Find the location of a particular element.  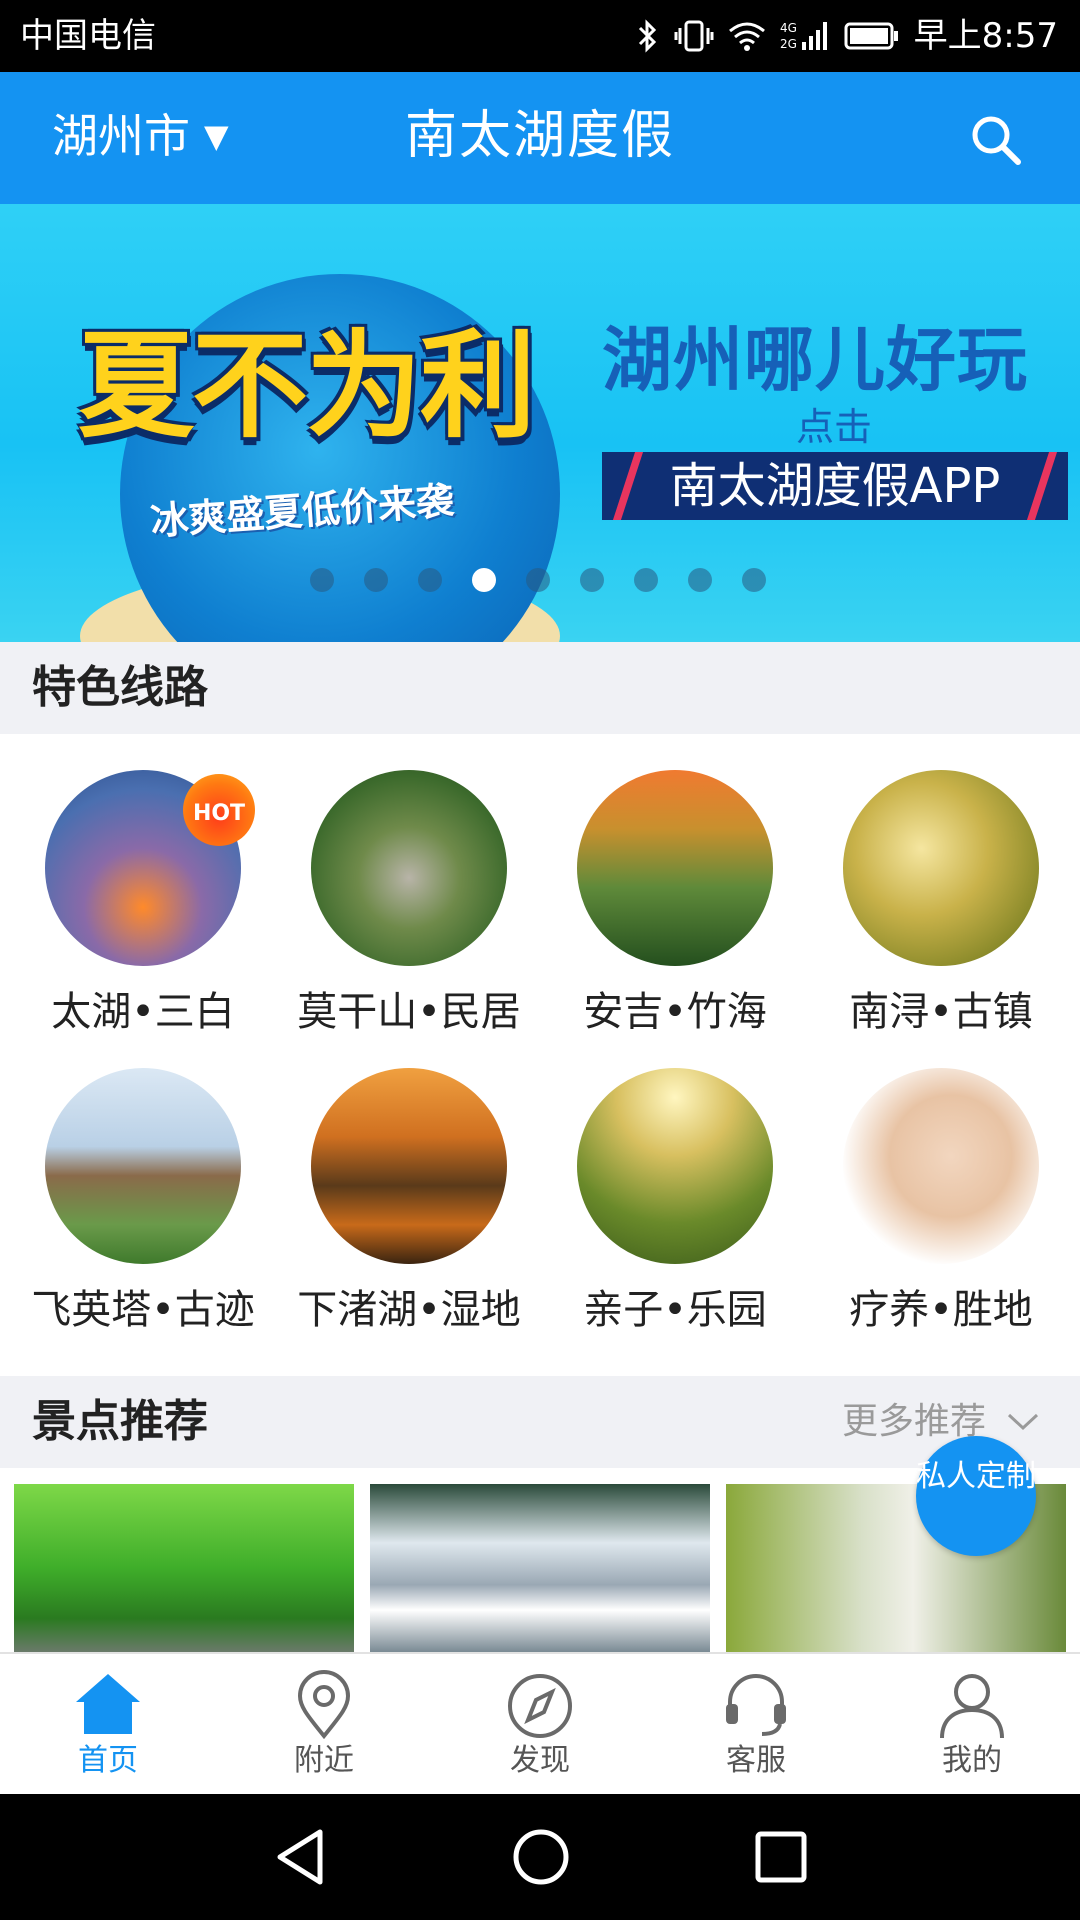

route-label: 亲子•乐园 is located at coordinates (675, 1310).